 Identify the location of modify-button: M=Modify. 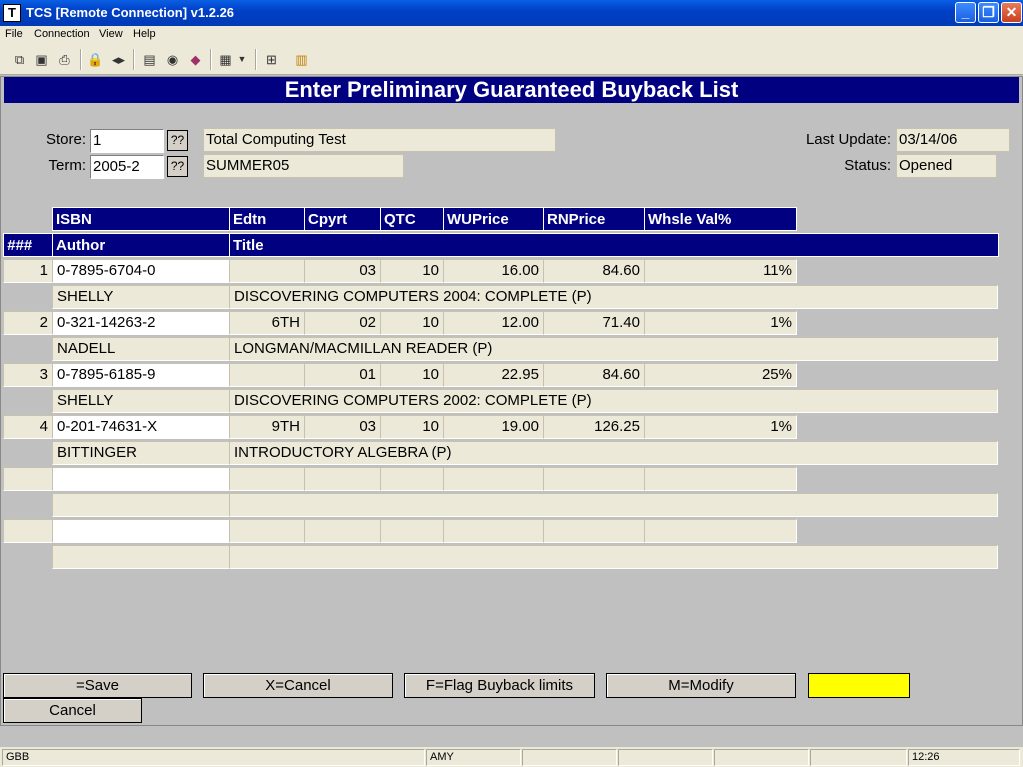
(701, 685).